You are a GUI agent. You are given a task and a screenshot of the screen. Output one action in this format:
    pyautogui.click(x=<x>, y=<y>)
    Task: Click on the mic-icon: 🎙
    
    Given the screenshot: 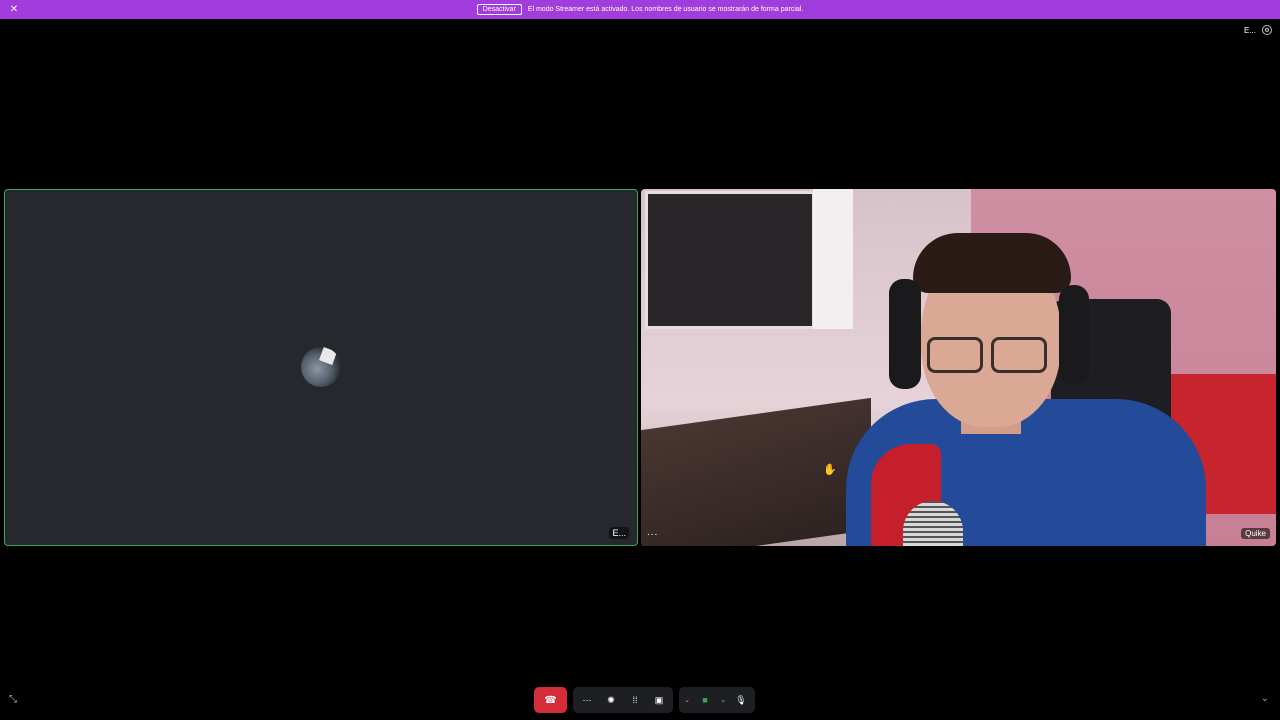 What is the action you would take?
    pyautogui.click(x=741, y=699)
    